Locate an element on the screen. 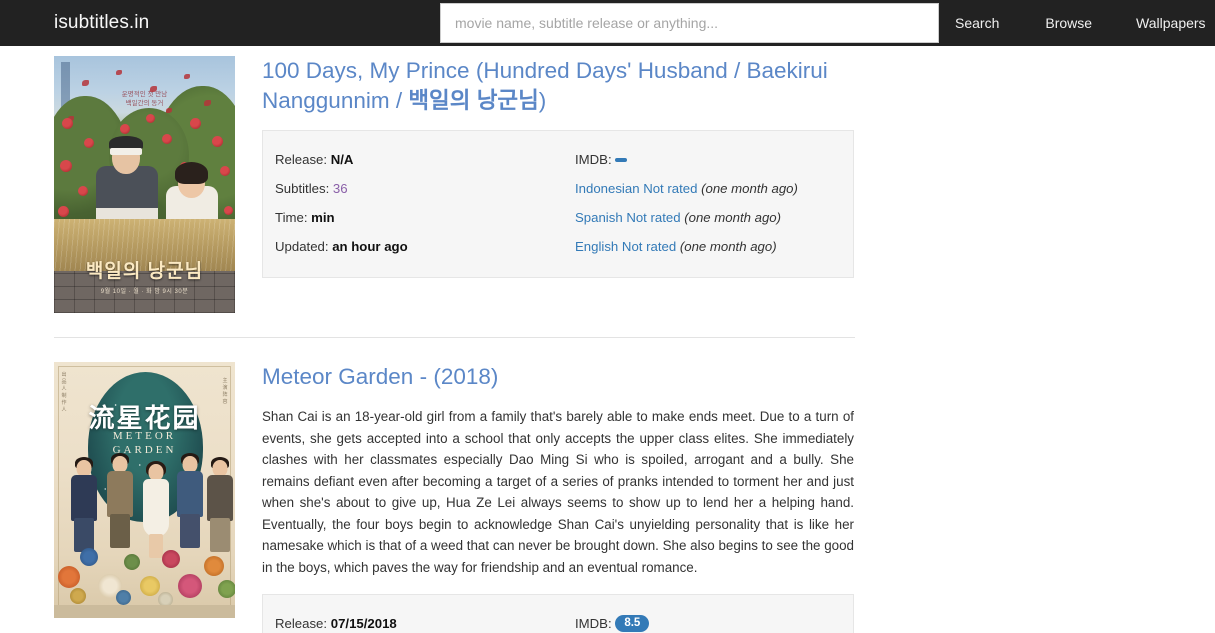  subtitle-row: Indonesian Not rated (one month ago) is located at coordinates (708, 188).